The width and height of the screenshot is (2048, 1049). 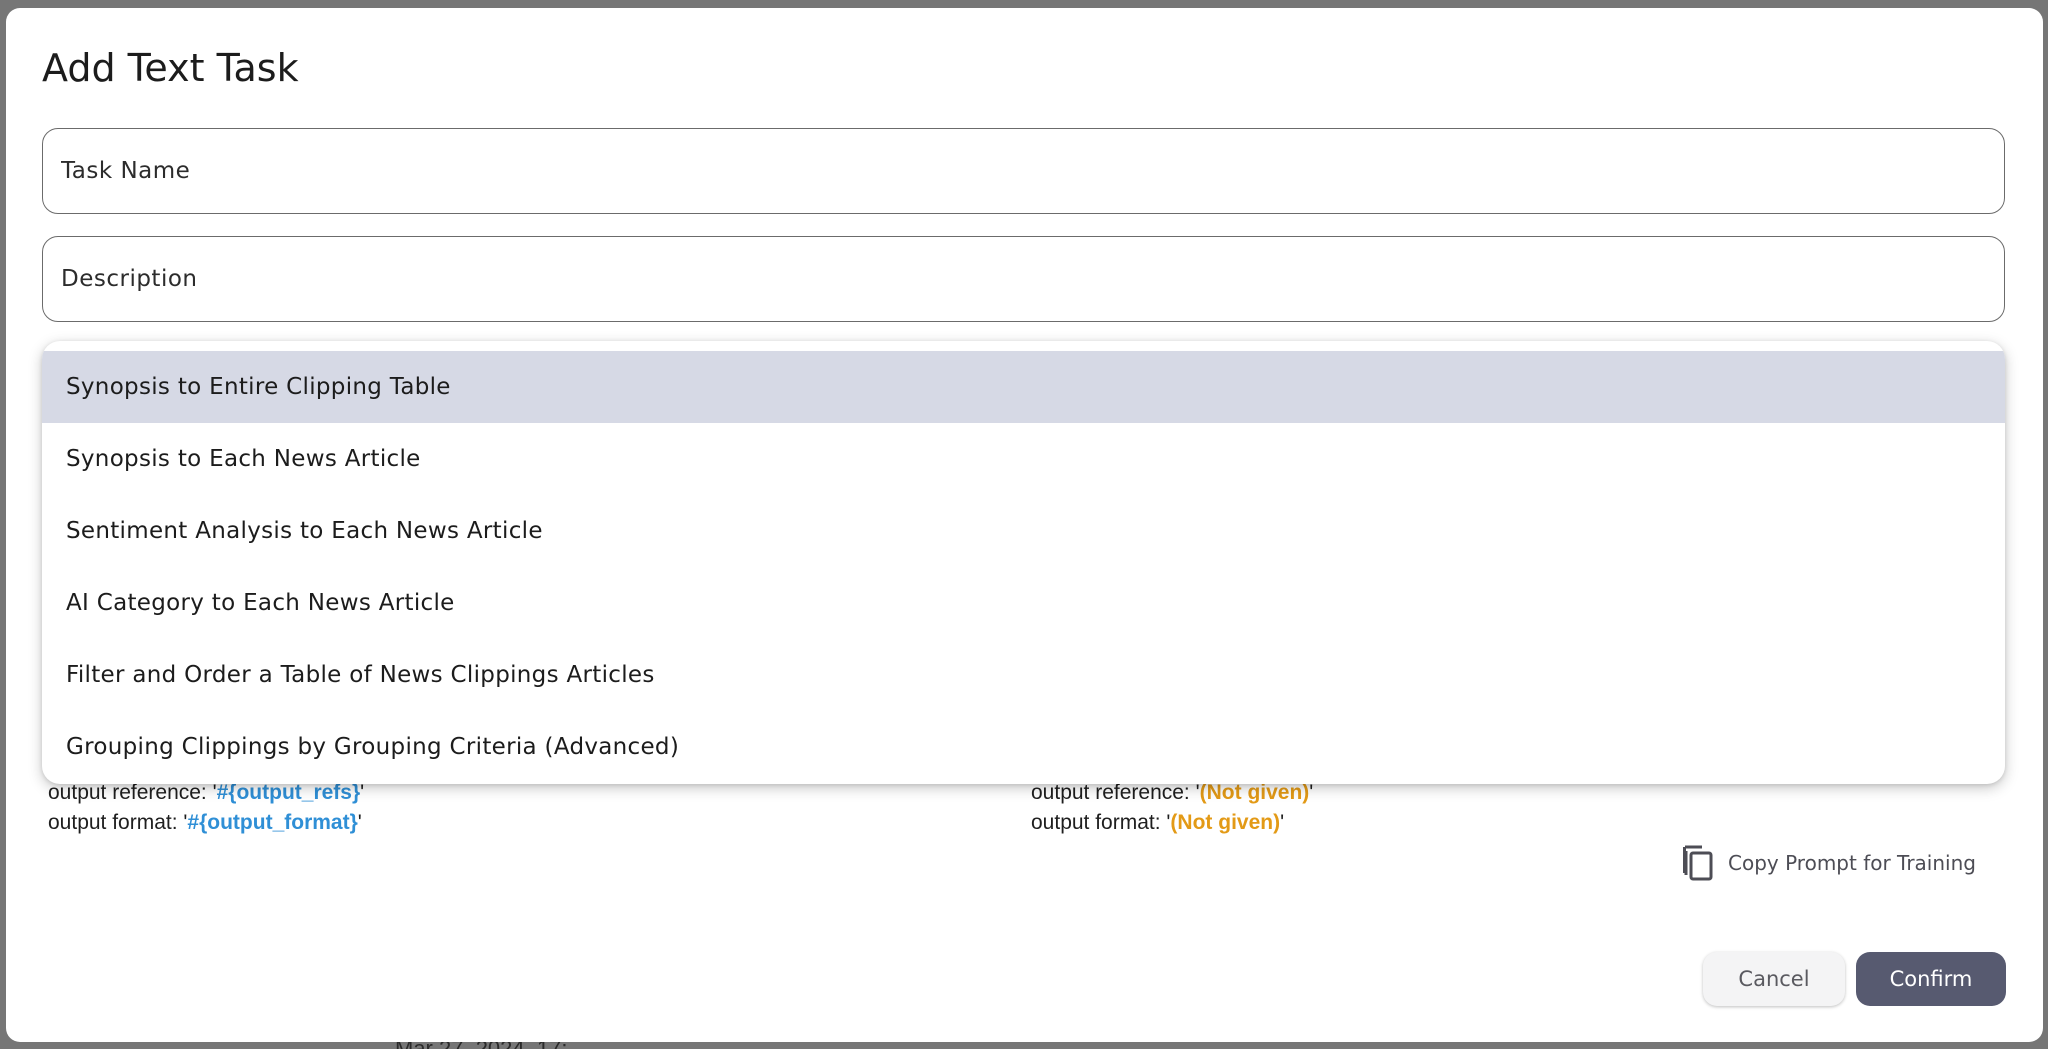 I want to click on menu-item-synopsis-each-article: Synopsis to Each News Article, so click(x=1023, y=459).